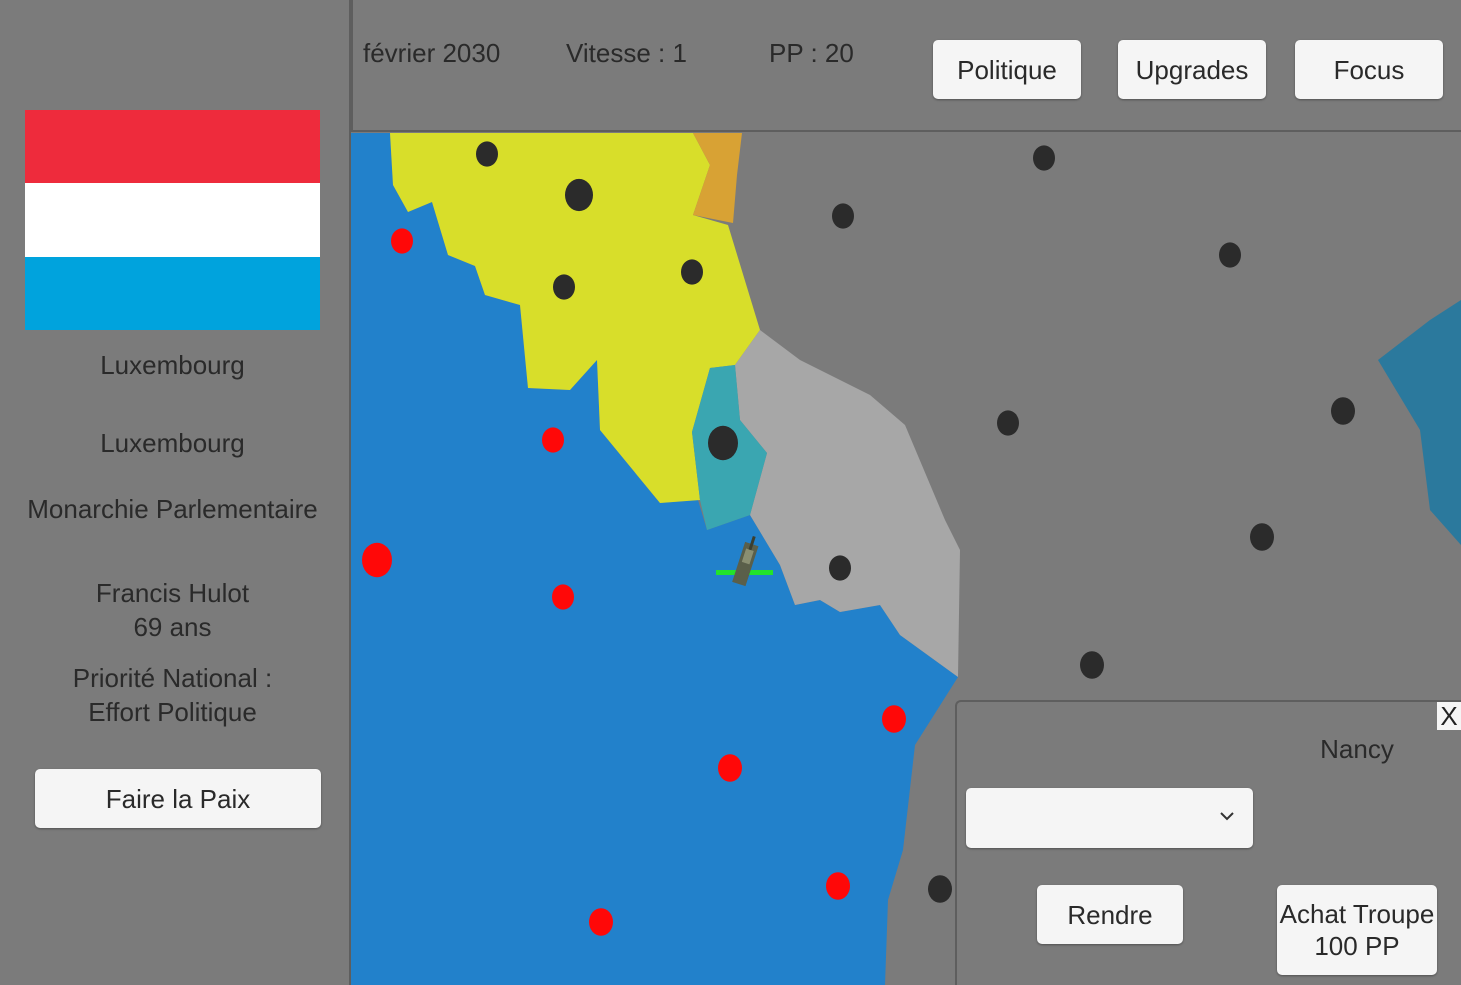  Describe the element at coordinates (1192, 69) in the screenshot. I see `upgrades-button: Upgrades` at that location.